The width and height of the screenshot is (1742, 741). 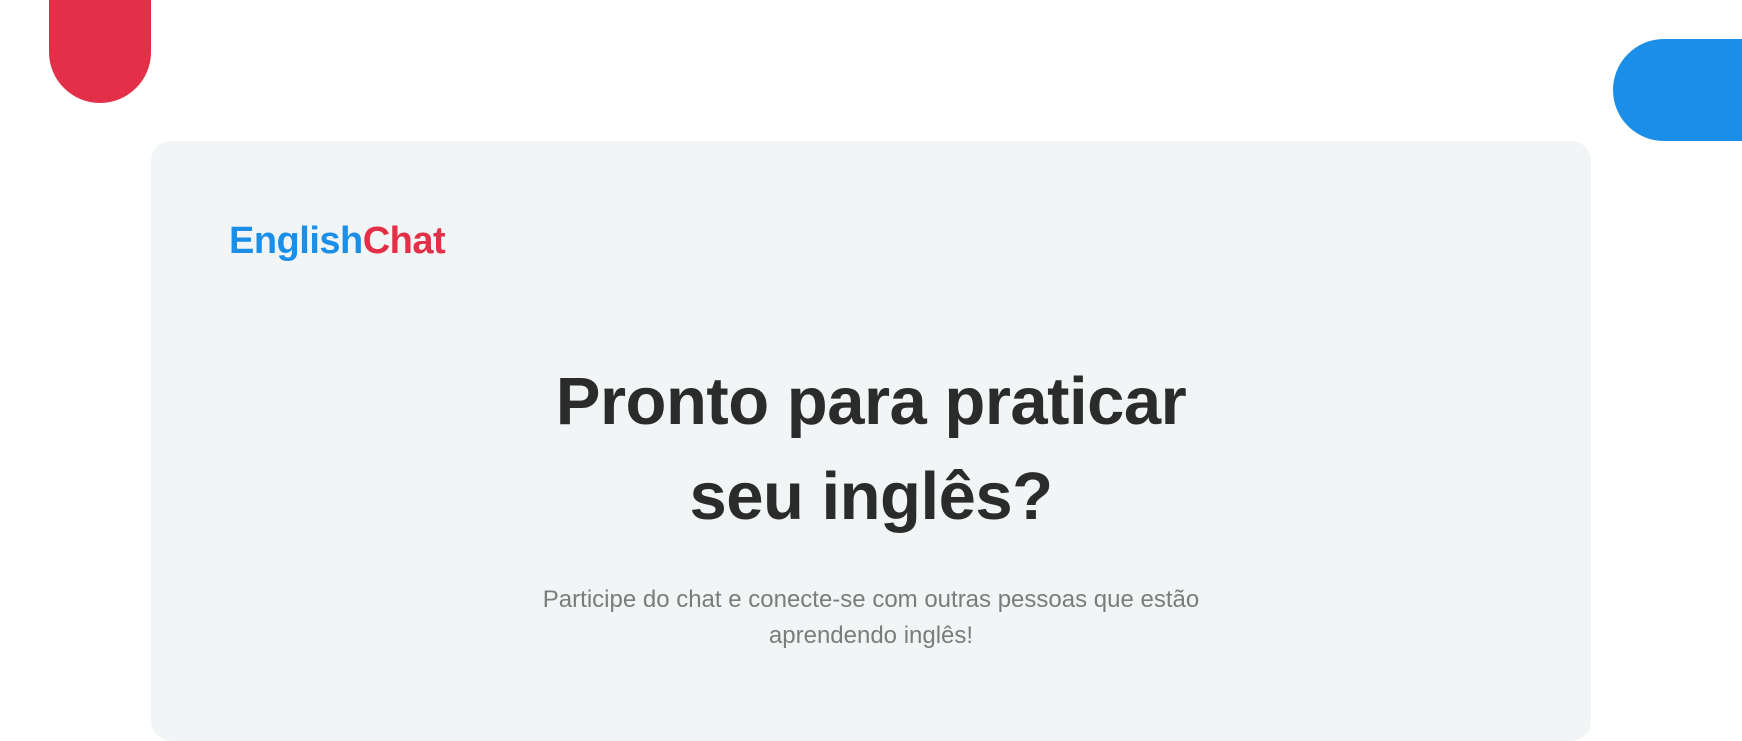 I want to click on decorative-blue-shape, so click(x=1677, y=90).